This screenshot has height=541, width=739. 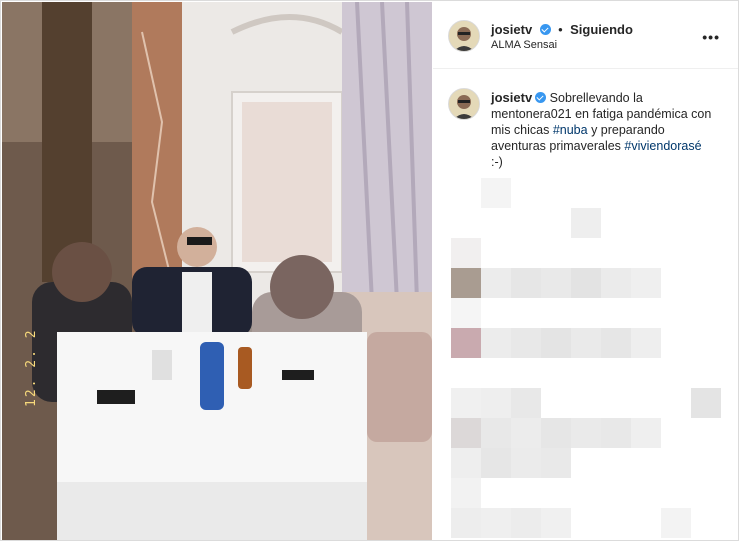 I want to click on caption-username-link: josietv, so click(x=511, y=97).